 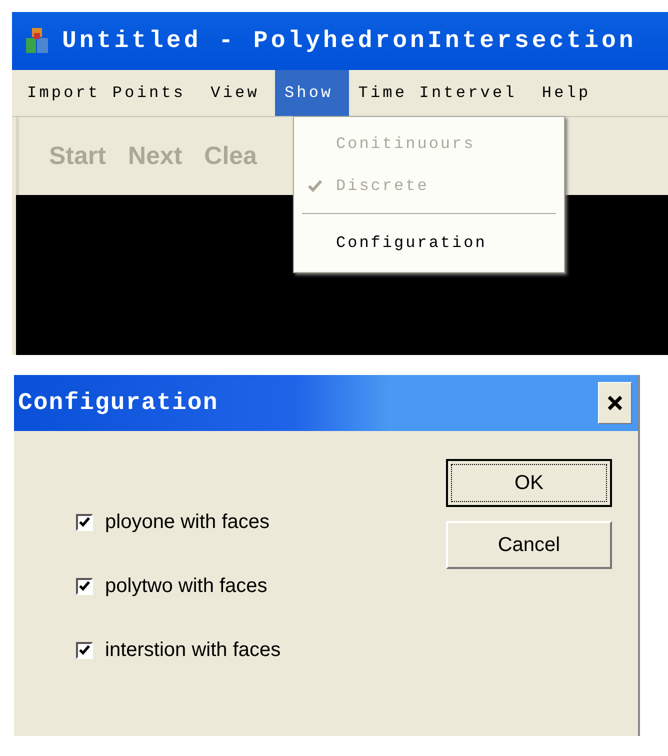 I want to click on checkbox-label: ployone with faces, so click(x=187, y=522).